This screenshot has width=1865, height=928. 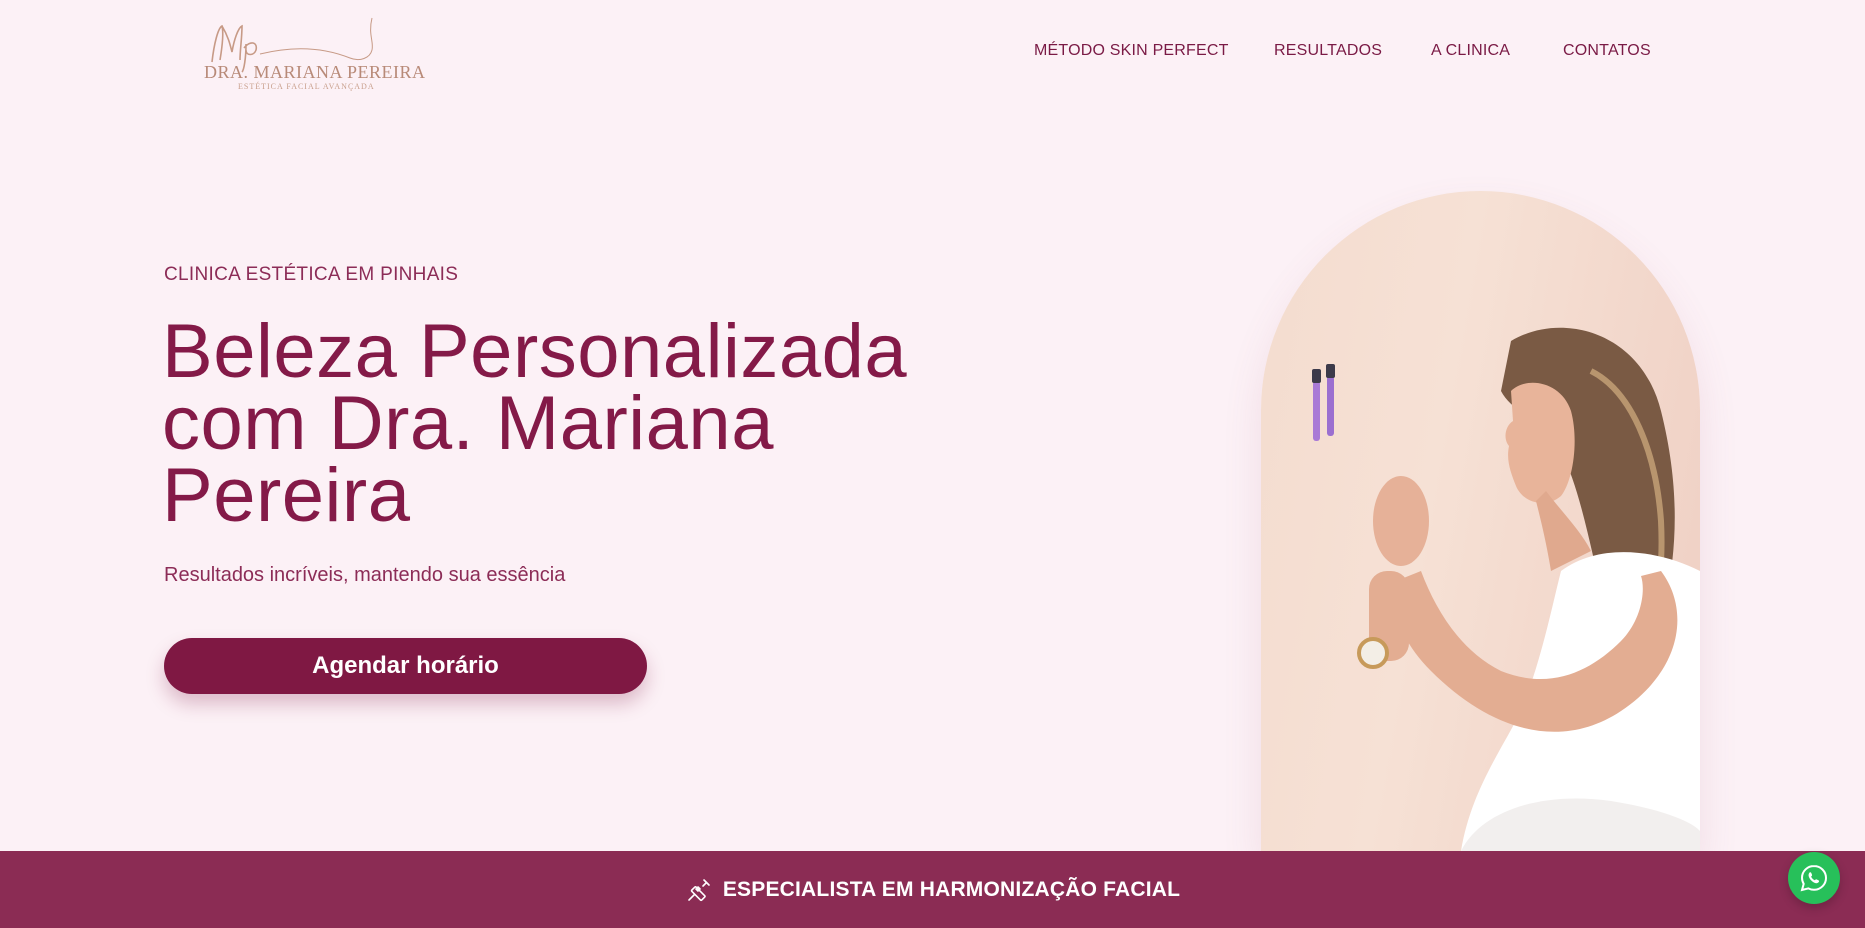 What do you see at coordinates (286, 495) in the screenshot?
I see `hero-title-line: Pereira` at bounding box center [286, 495].